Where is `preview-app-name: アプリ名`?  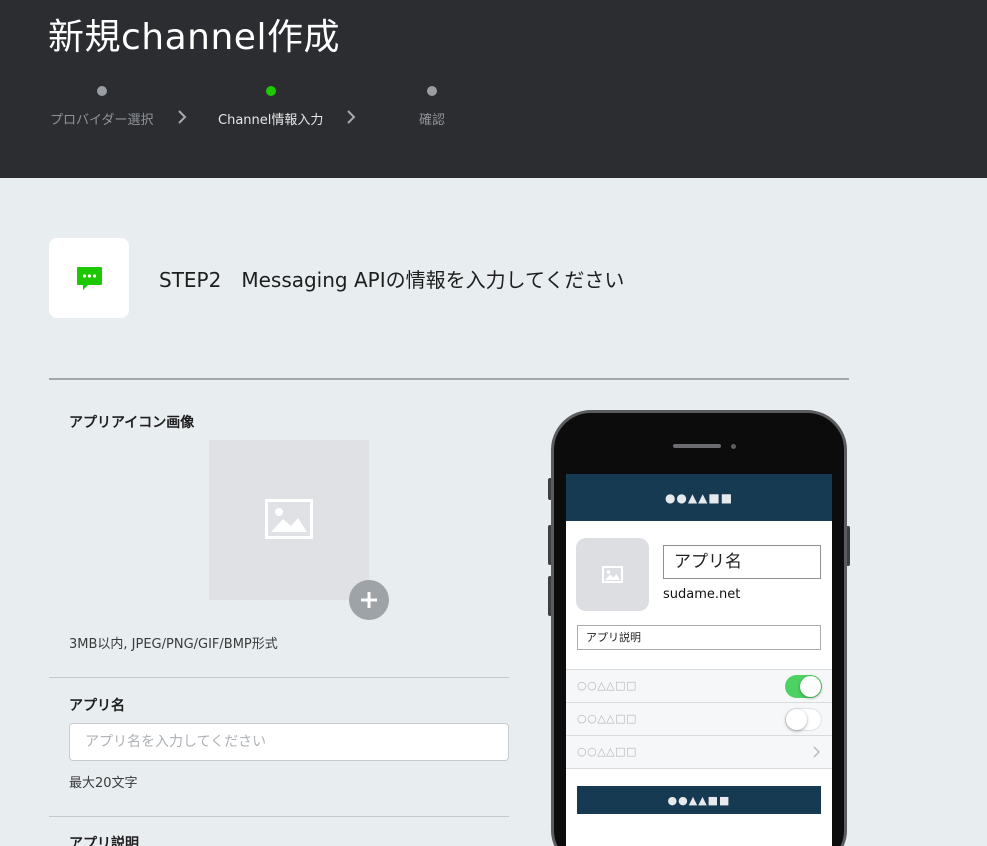 preview-app-name: アプリ名 is located at coordinates (742, 562).